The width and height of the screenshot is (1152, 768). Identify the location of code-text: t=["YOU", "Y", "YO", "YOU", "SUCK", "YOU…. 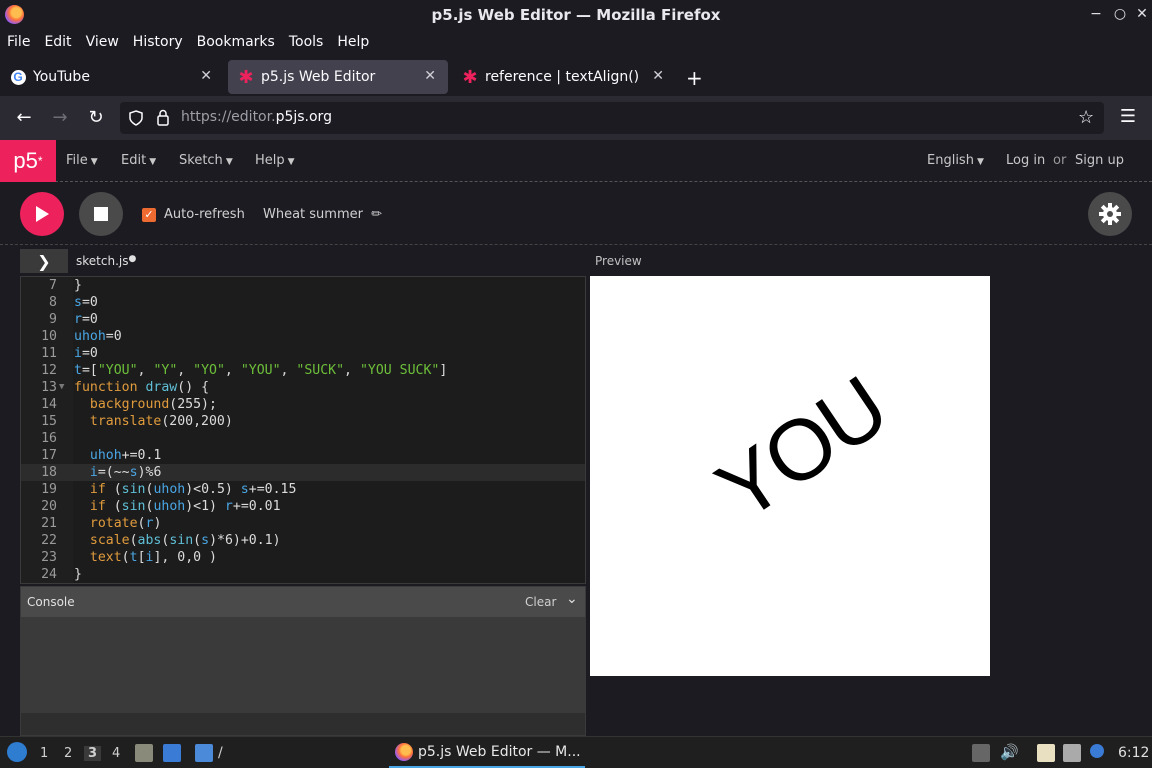
(261, 370).